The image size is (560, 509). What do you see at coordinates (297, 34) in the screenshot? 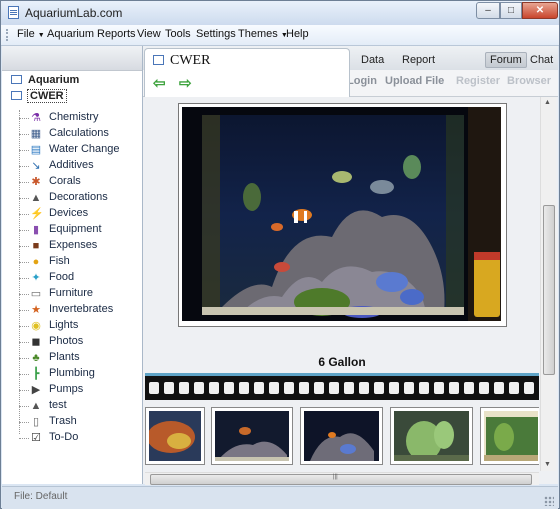
I see `menu-help: Help` at bounding box center [297, 34].